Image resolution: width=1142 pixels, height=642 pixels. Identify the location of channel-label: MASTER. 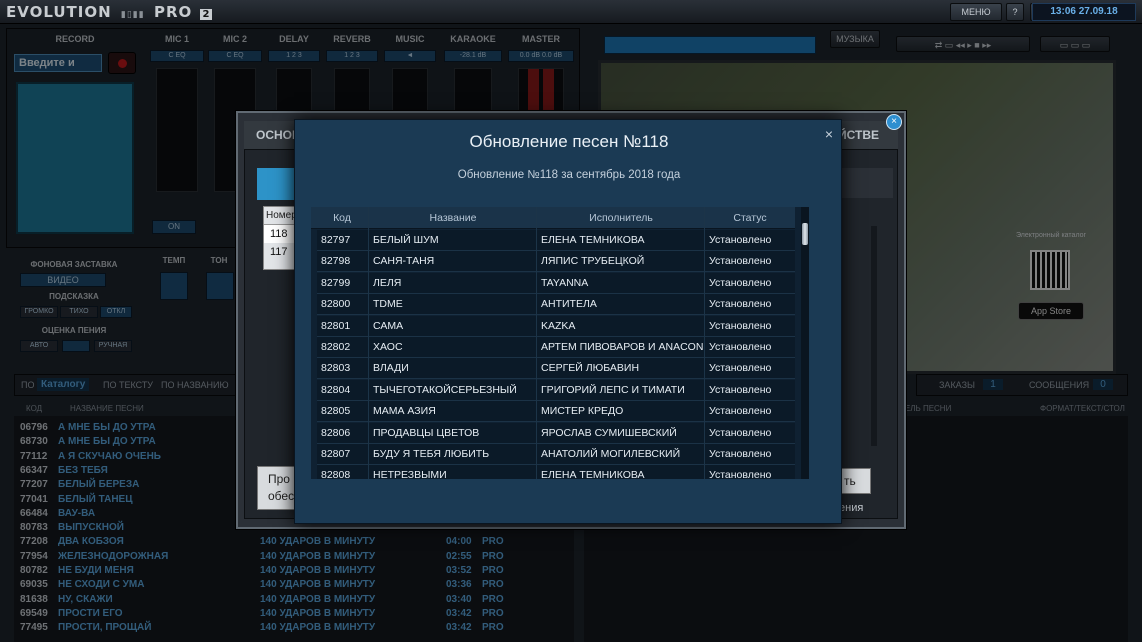
(541, 39).